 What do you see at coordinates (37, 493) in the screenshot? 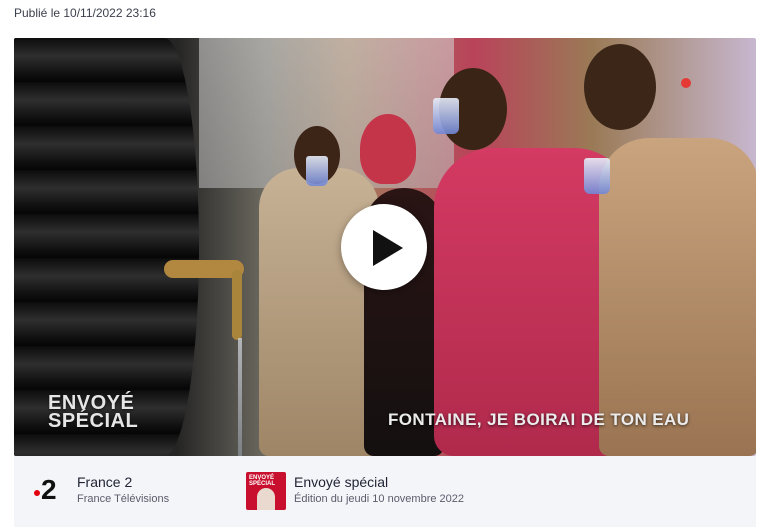
I see `channel-dot` at bounding box center [37, 493].